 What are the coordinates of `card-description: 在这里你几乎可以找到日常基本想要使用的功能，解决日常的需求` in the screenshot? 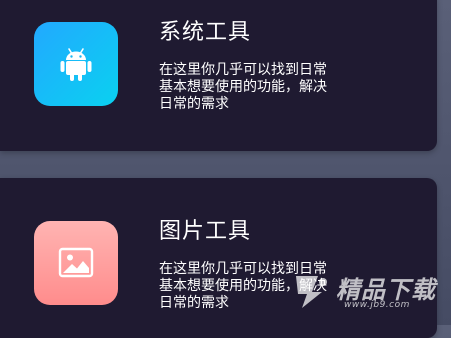 It's located at (243, 87).